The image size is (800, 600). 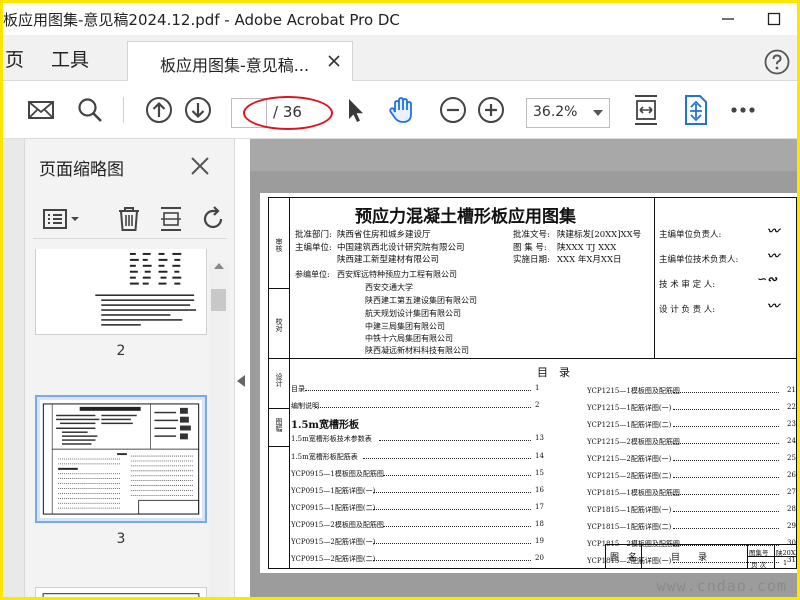 What do you see at coordinates (786, 553) in the screenshot?
I see `titleblock-set-value: 陕20XX TJ` at bounding box center [786, 553].